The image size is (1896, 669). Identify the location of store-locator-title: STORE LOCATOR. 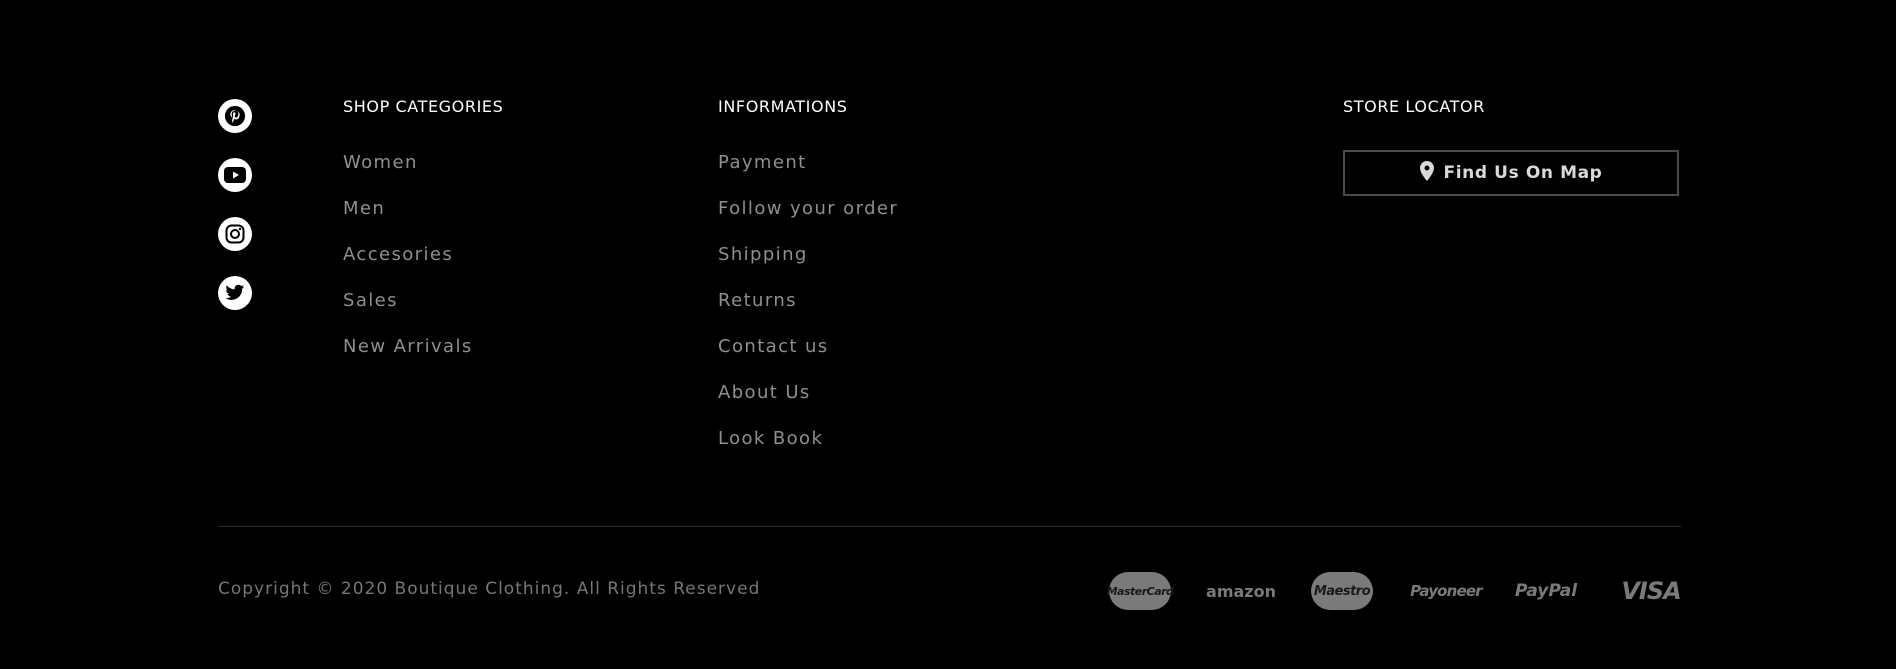
(1414, 106).